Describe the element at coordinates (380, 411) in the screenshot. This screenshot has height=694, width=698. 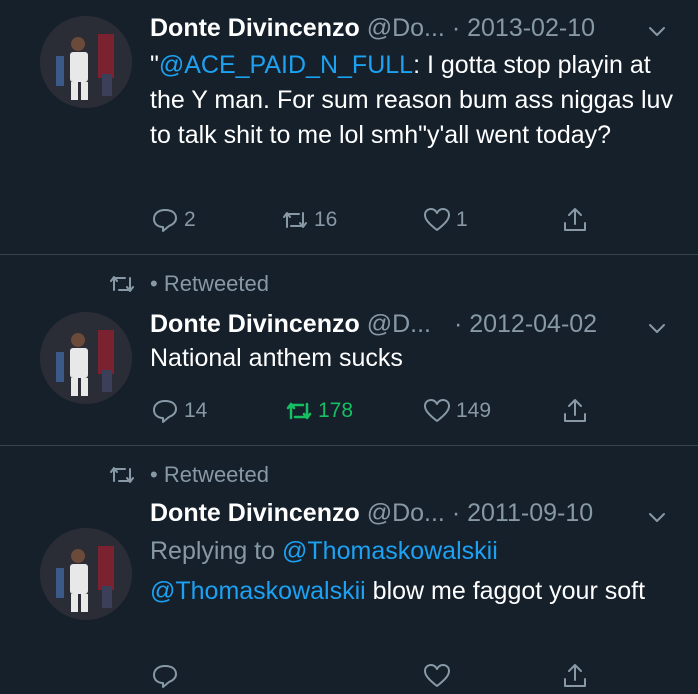
I see `tweet-actions: 14 178 149` at that location.